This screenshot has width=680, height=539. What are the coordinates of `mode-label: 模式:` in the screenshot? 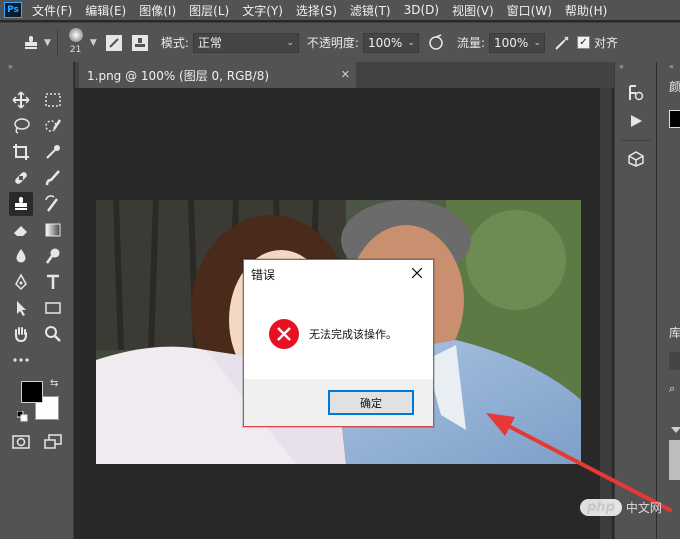 It's located at (174, 43).